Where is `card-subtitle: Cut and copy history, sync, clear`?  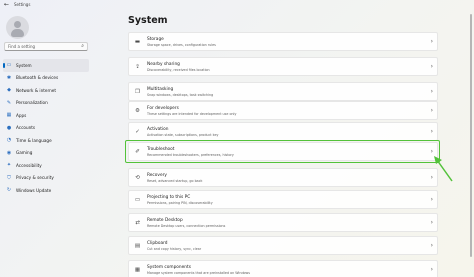
card-subtitle: Cut and copy history, sync, clear is located at coordinates (174, 249).